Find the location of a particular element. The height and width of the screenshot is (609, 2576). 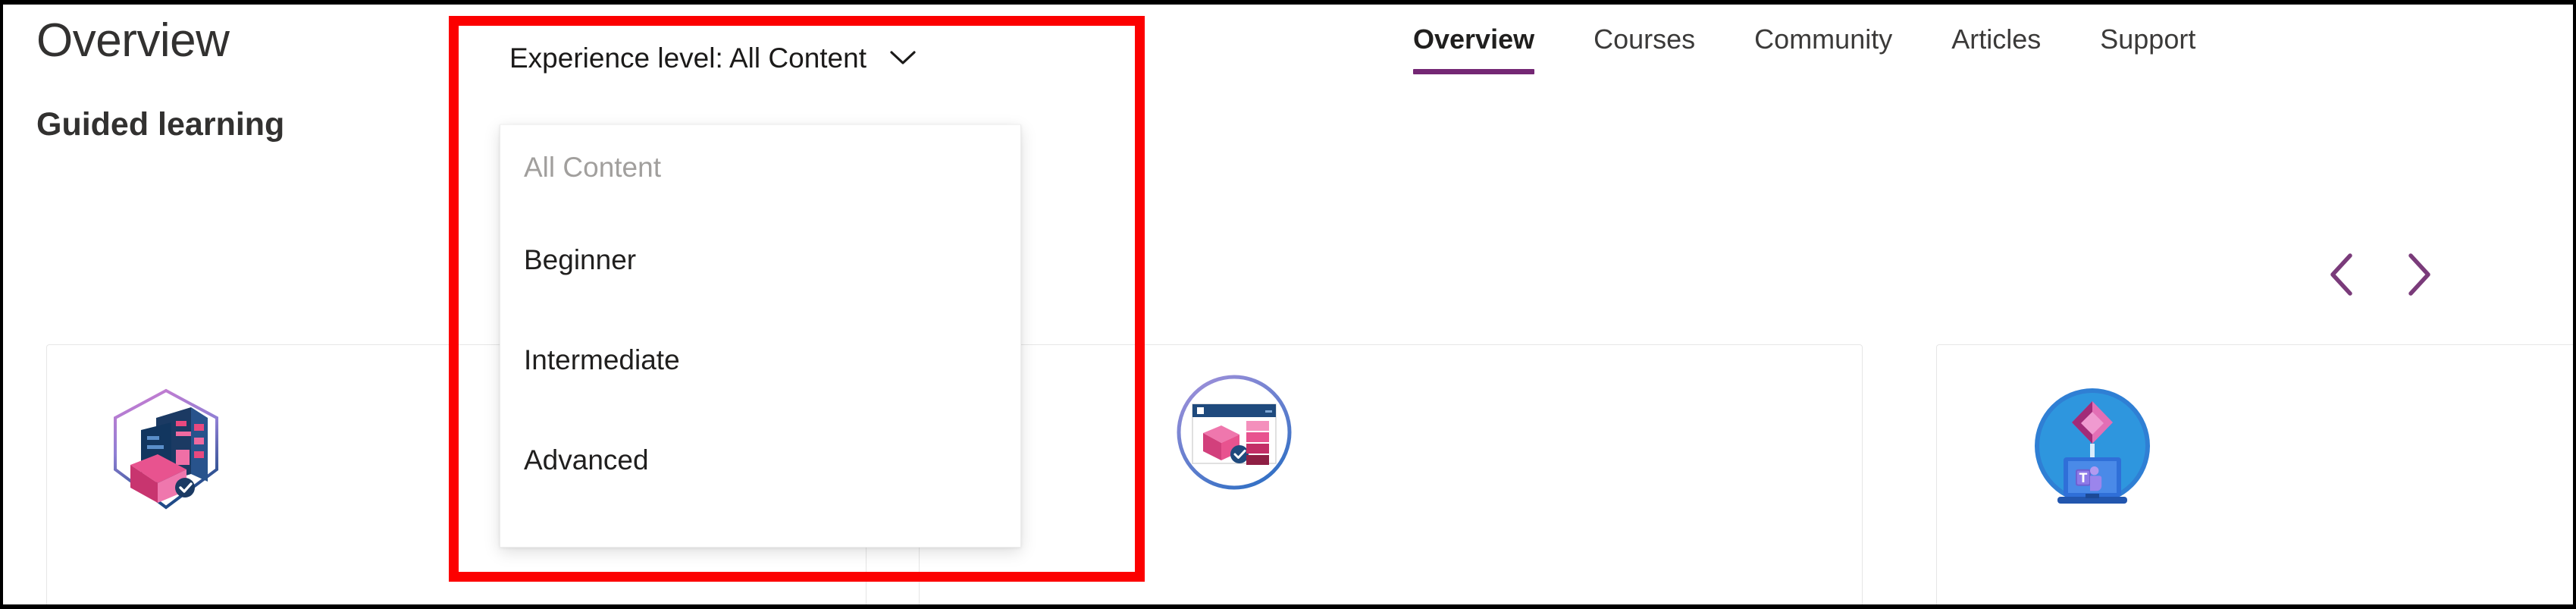

carousel-navigation is located at coordinates (2410, 274).